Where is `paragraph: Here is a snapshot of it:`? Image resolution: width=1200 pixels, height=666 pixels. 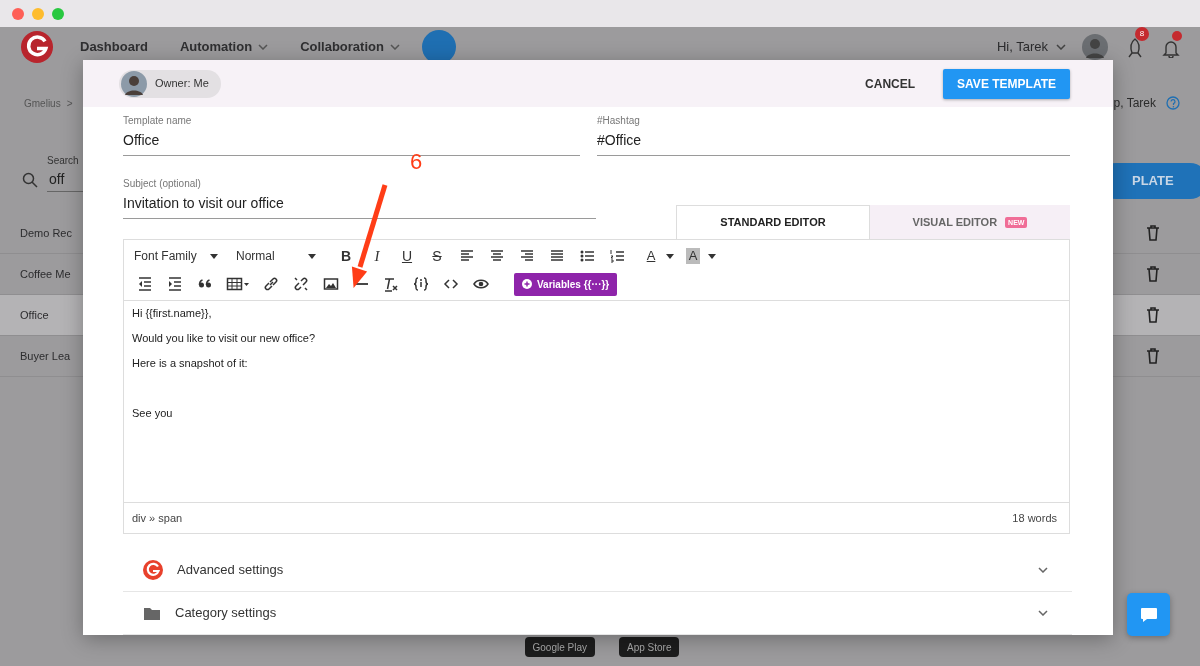 paragraph: Here is a snapshot of it: is located at coordinates (190, 363).